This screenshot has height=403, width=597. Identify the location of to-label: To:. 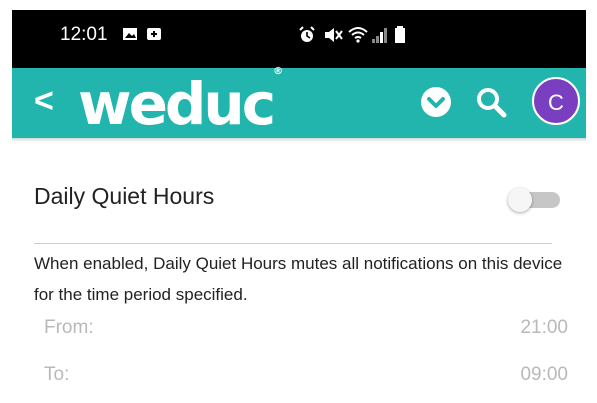
(57, 374).